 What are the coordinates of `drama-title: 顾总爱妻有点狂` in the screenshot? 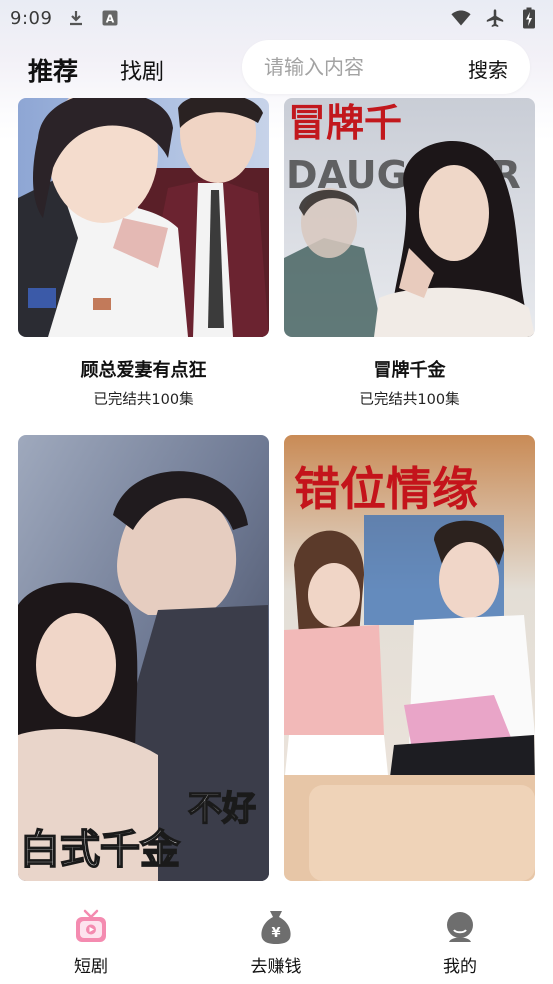 It's located at (143, 370).